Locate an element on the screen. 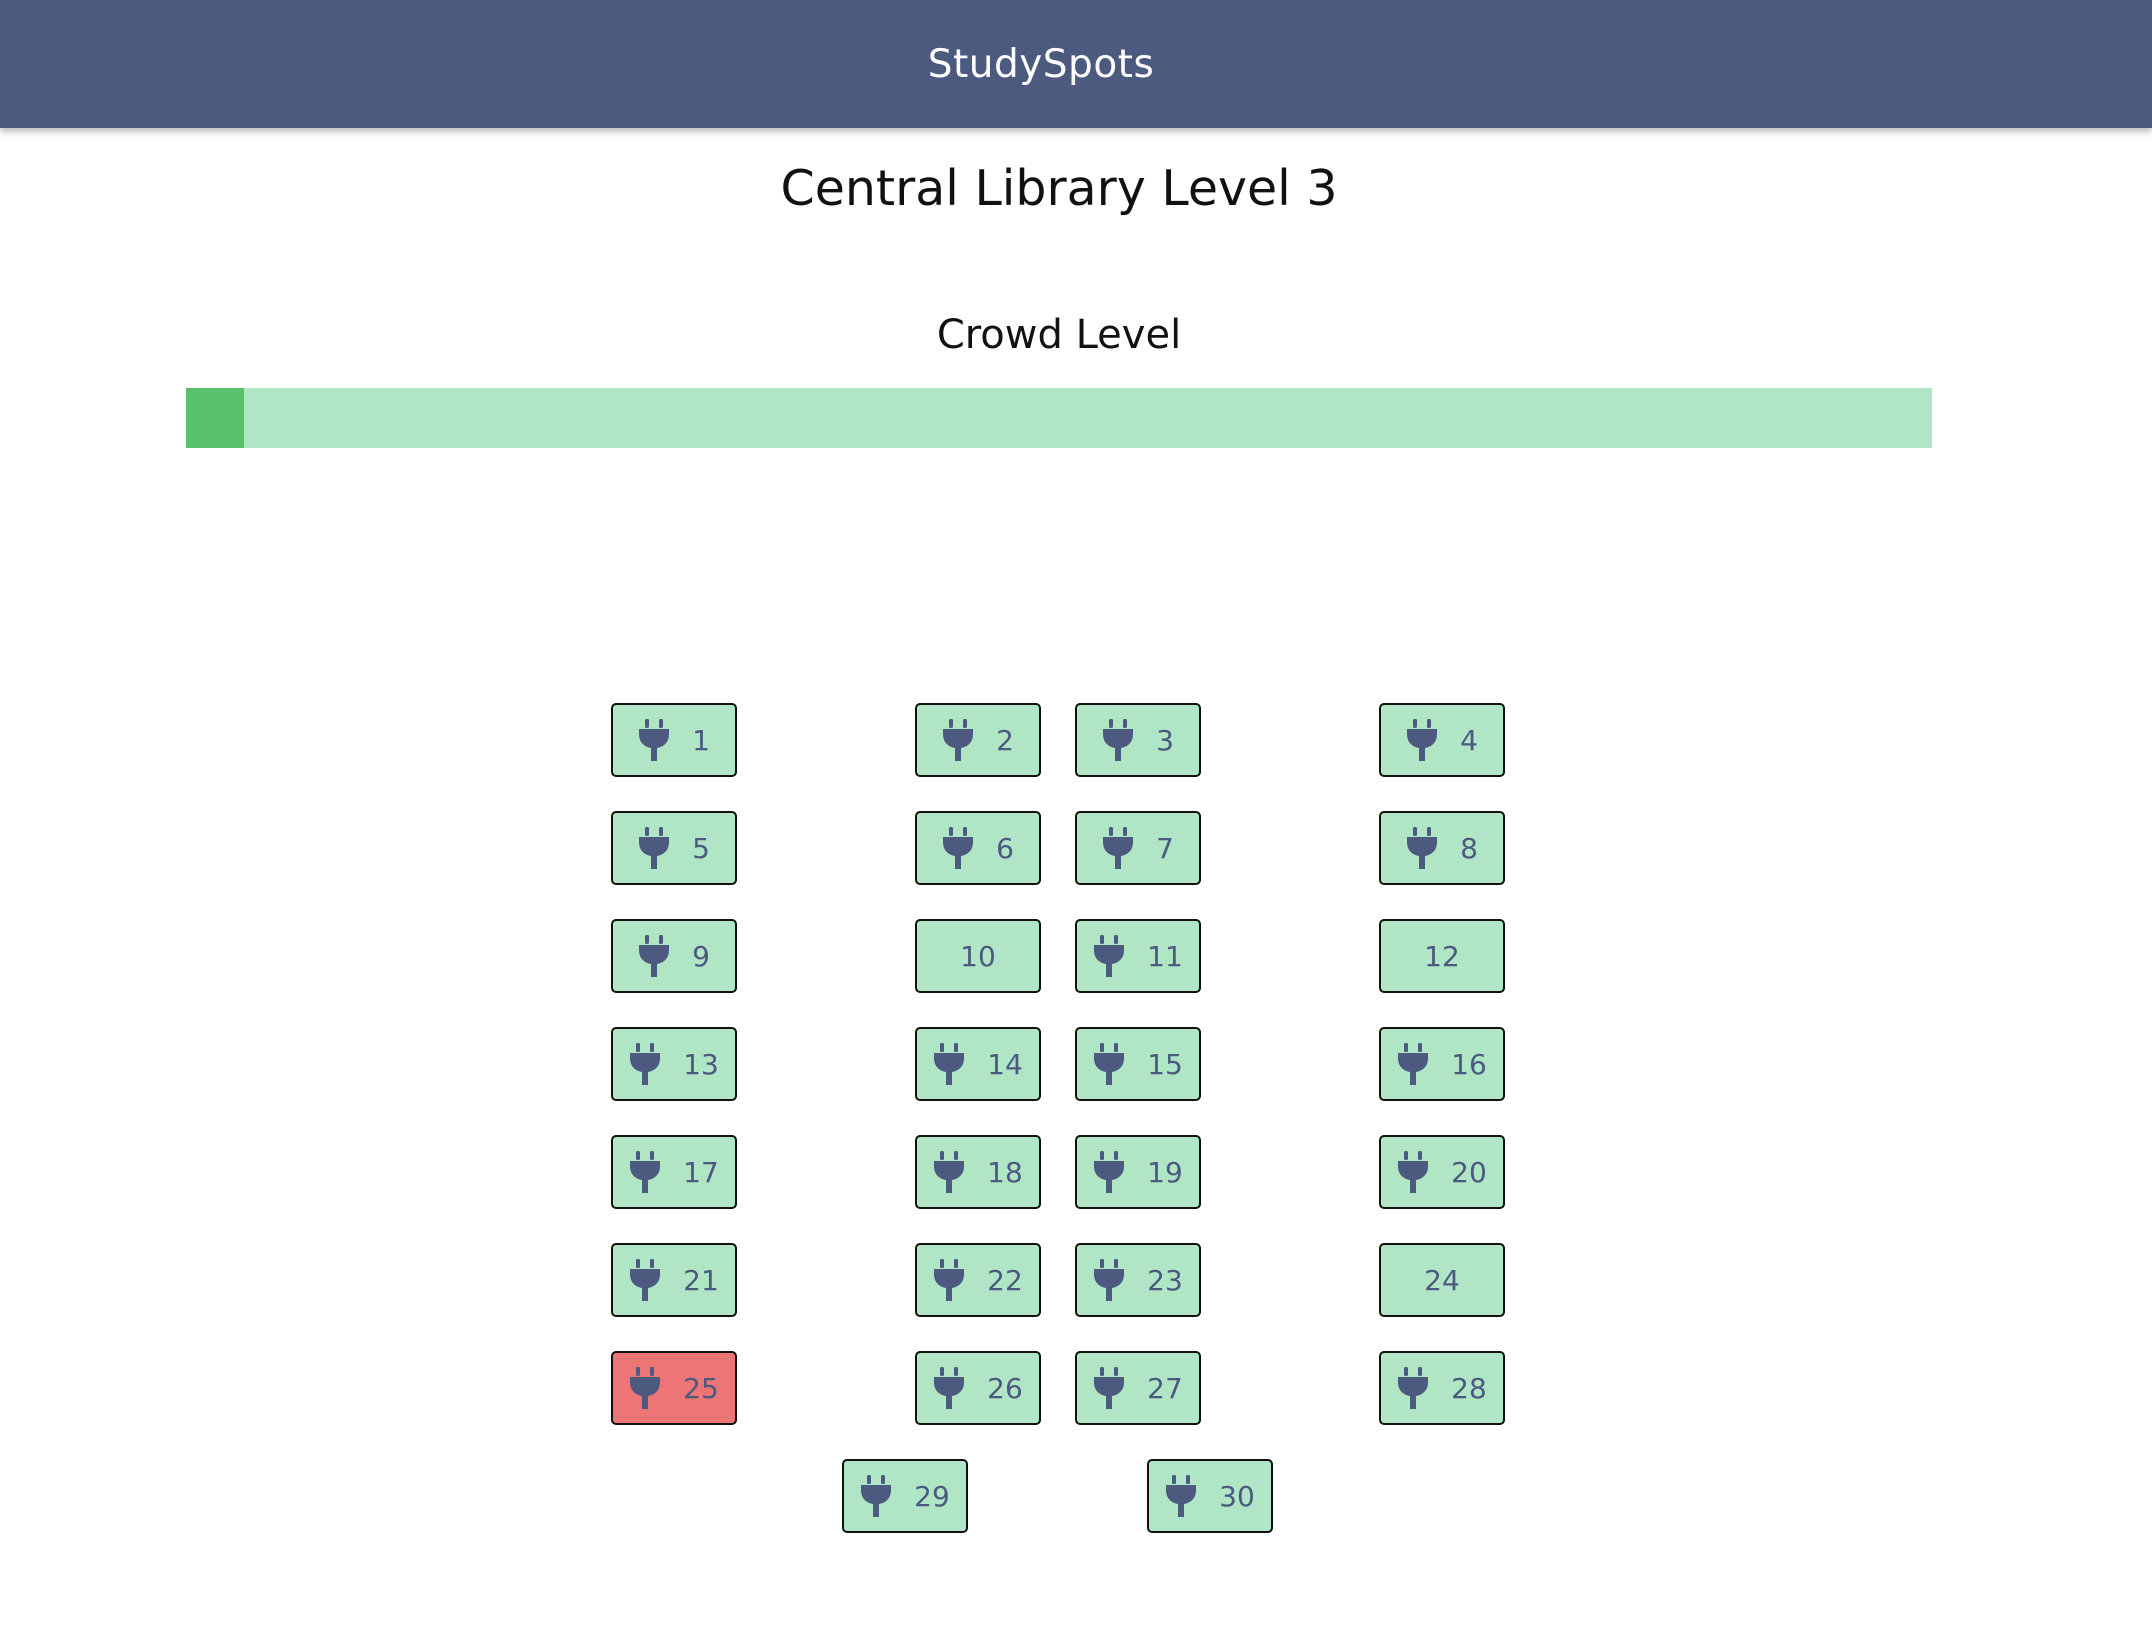 This screenshot has width=2152, height=1638. seat-number: 7 is located at coordinates (1165, 848).